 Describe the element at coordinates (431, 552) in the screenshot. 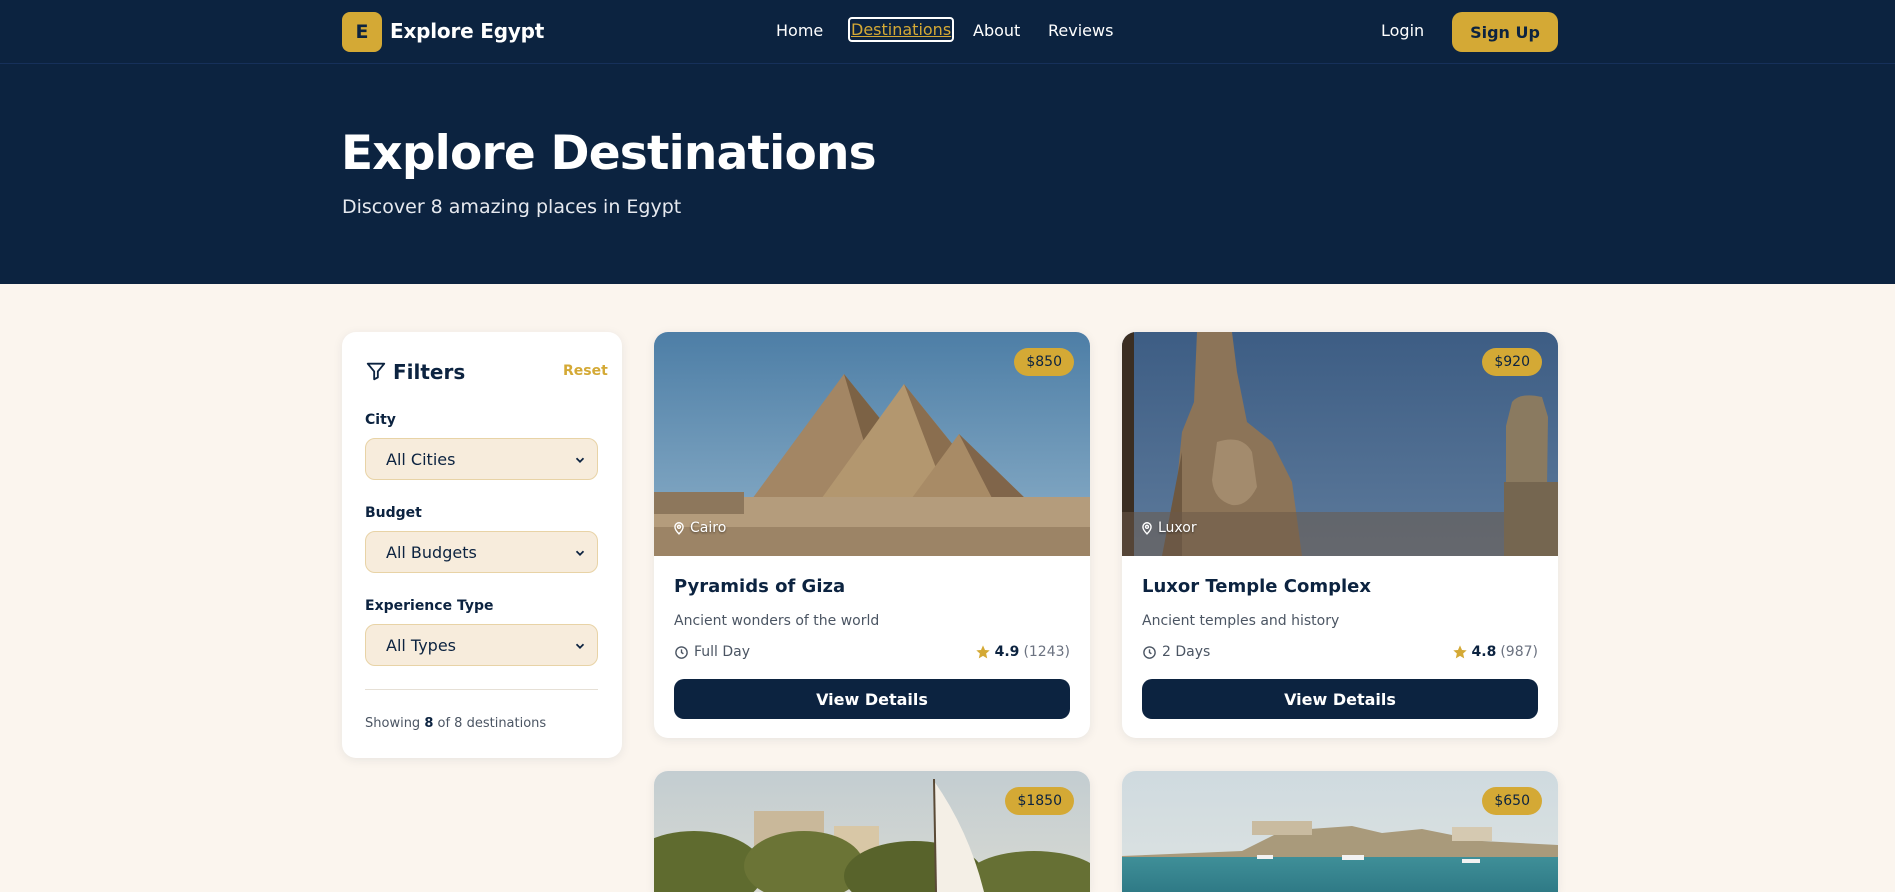

I see `budget-select-value: All Budgets` at that location.